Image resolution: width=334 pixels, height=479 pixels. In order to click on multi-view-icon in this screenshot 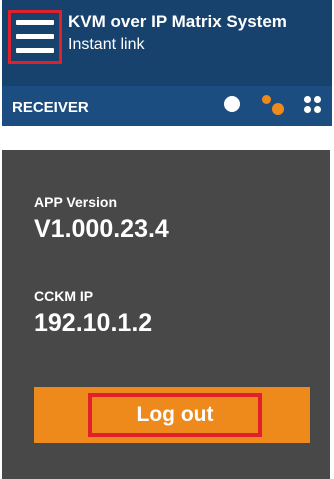, I will do `click(274, 105)`.